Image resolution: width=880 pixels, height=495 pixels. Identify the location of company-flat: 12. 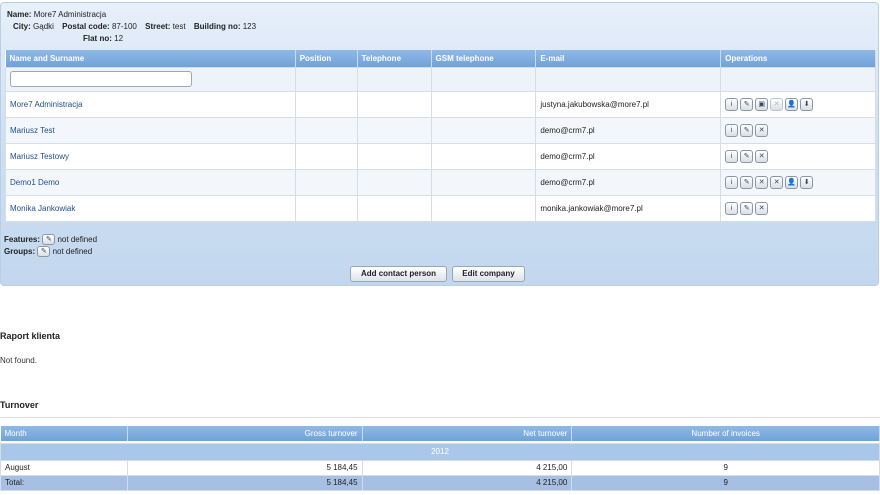
(119, 38).